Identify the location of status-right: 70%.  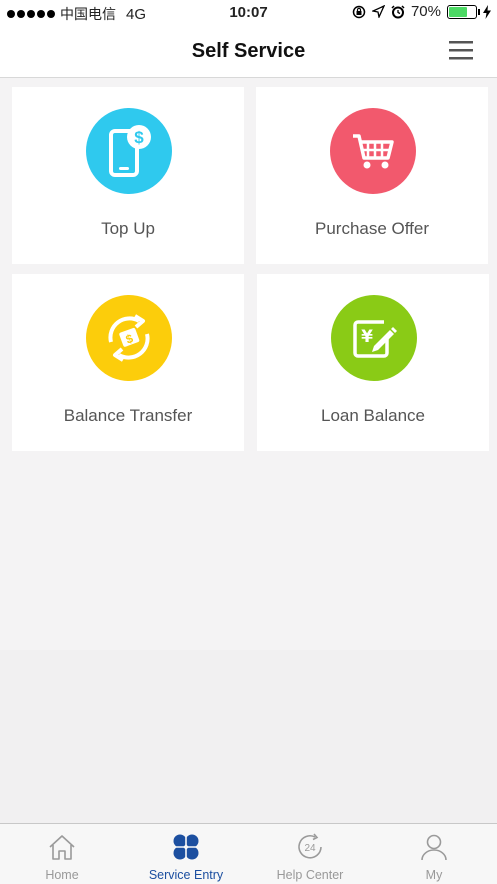
(421, 11).